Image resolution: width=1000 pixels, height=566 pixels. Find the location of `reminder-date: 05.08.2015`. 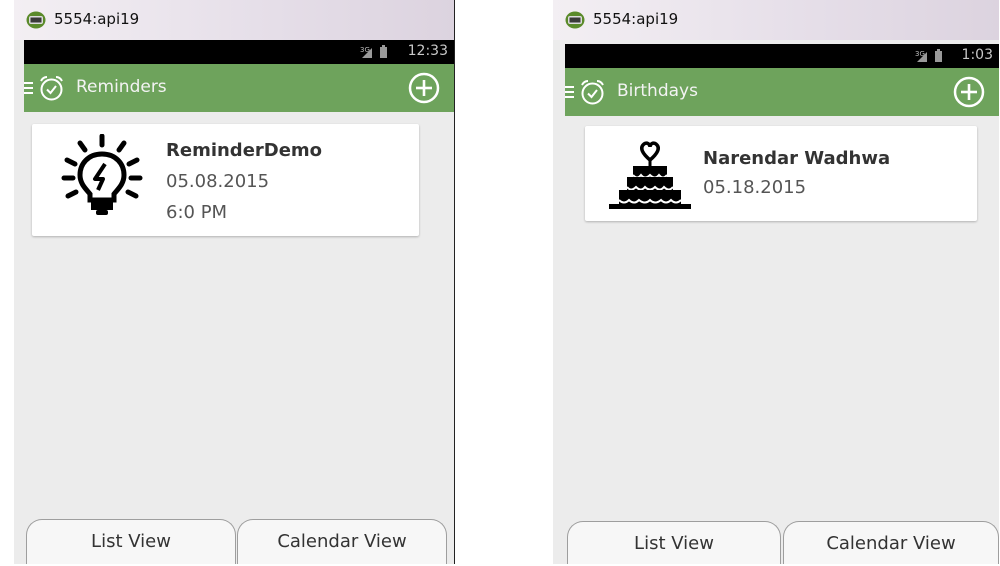

reminder-date: 05.08.2015 is located at coordinates (218, 181).